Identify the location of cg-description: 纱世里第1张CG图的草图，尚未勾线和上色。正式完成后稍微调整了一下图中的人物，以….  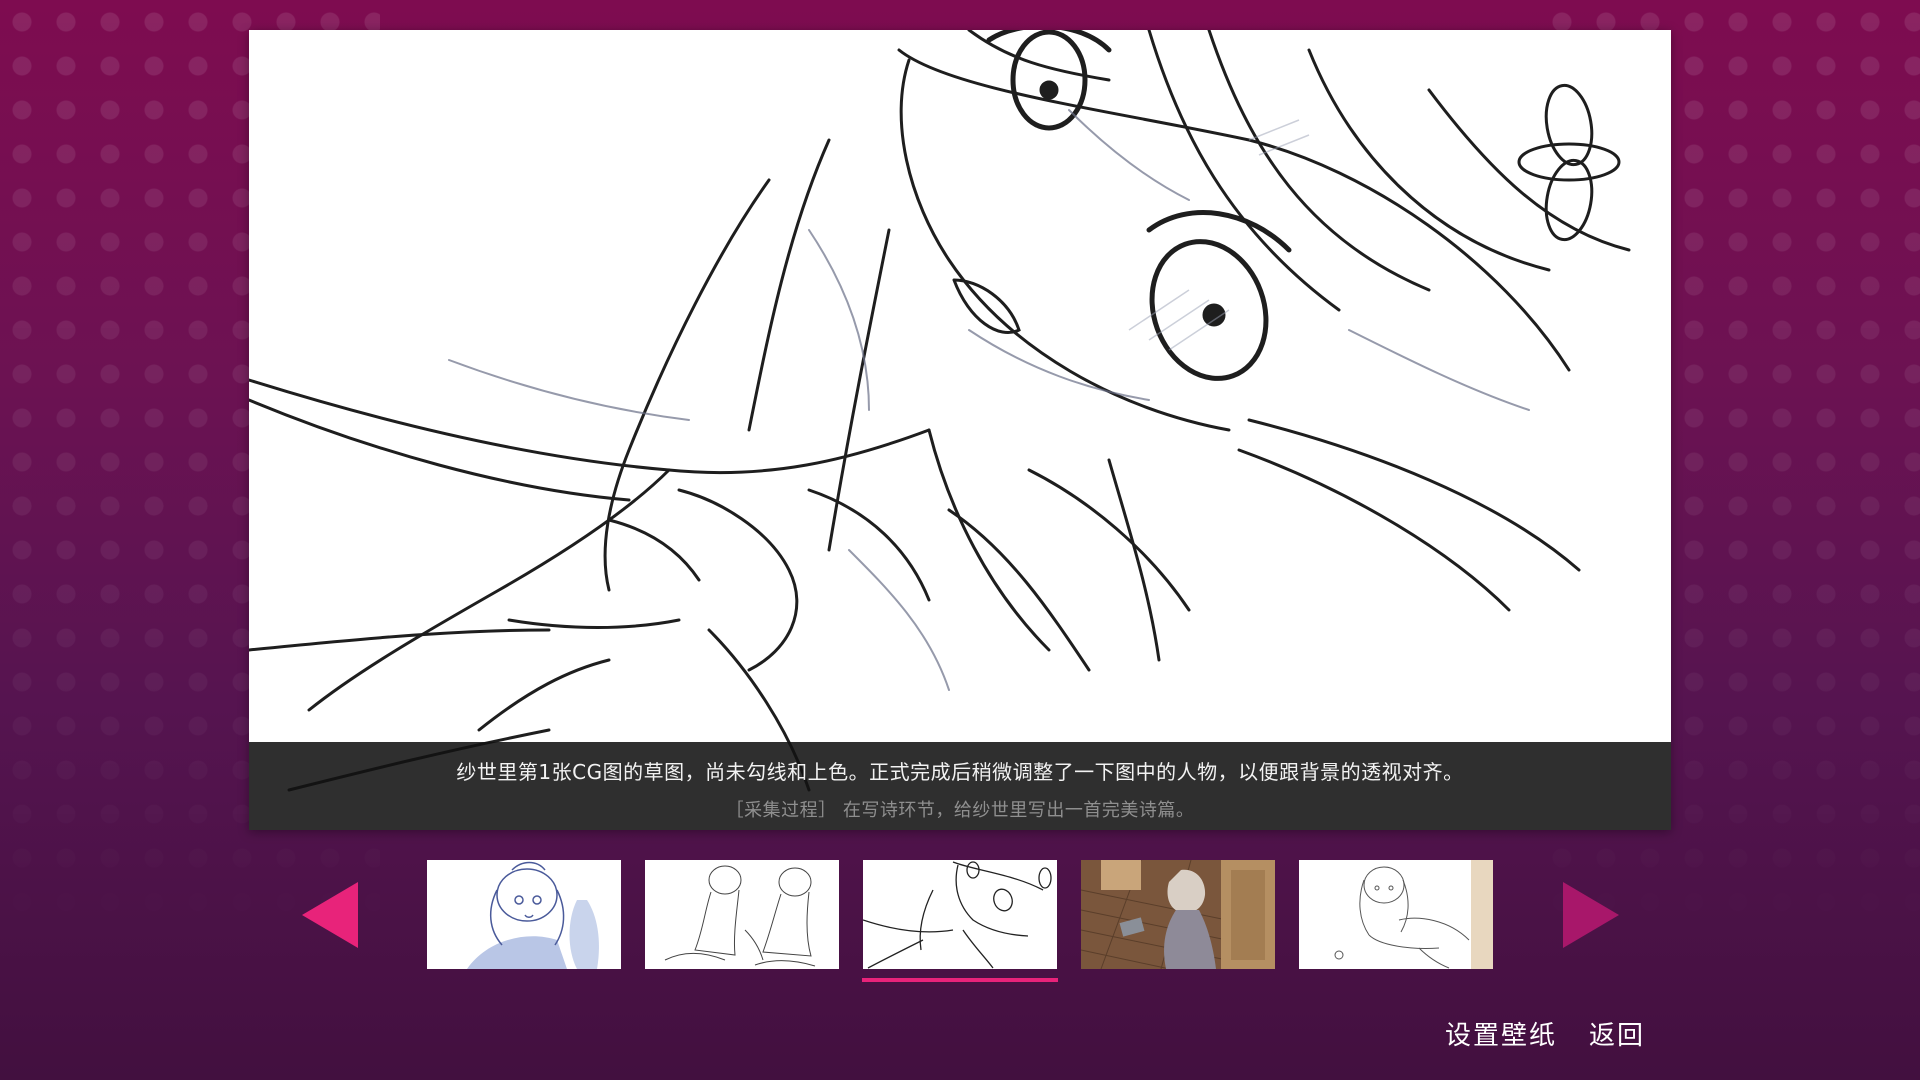
(960, 772).